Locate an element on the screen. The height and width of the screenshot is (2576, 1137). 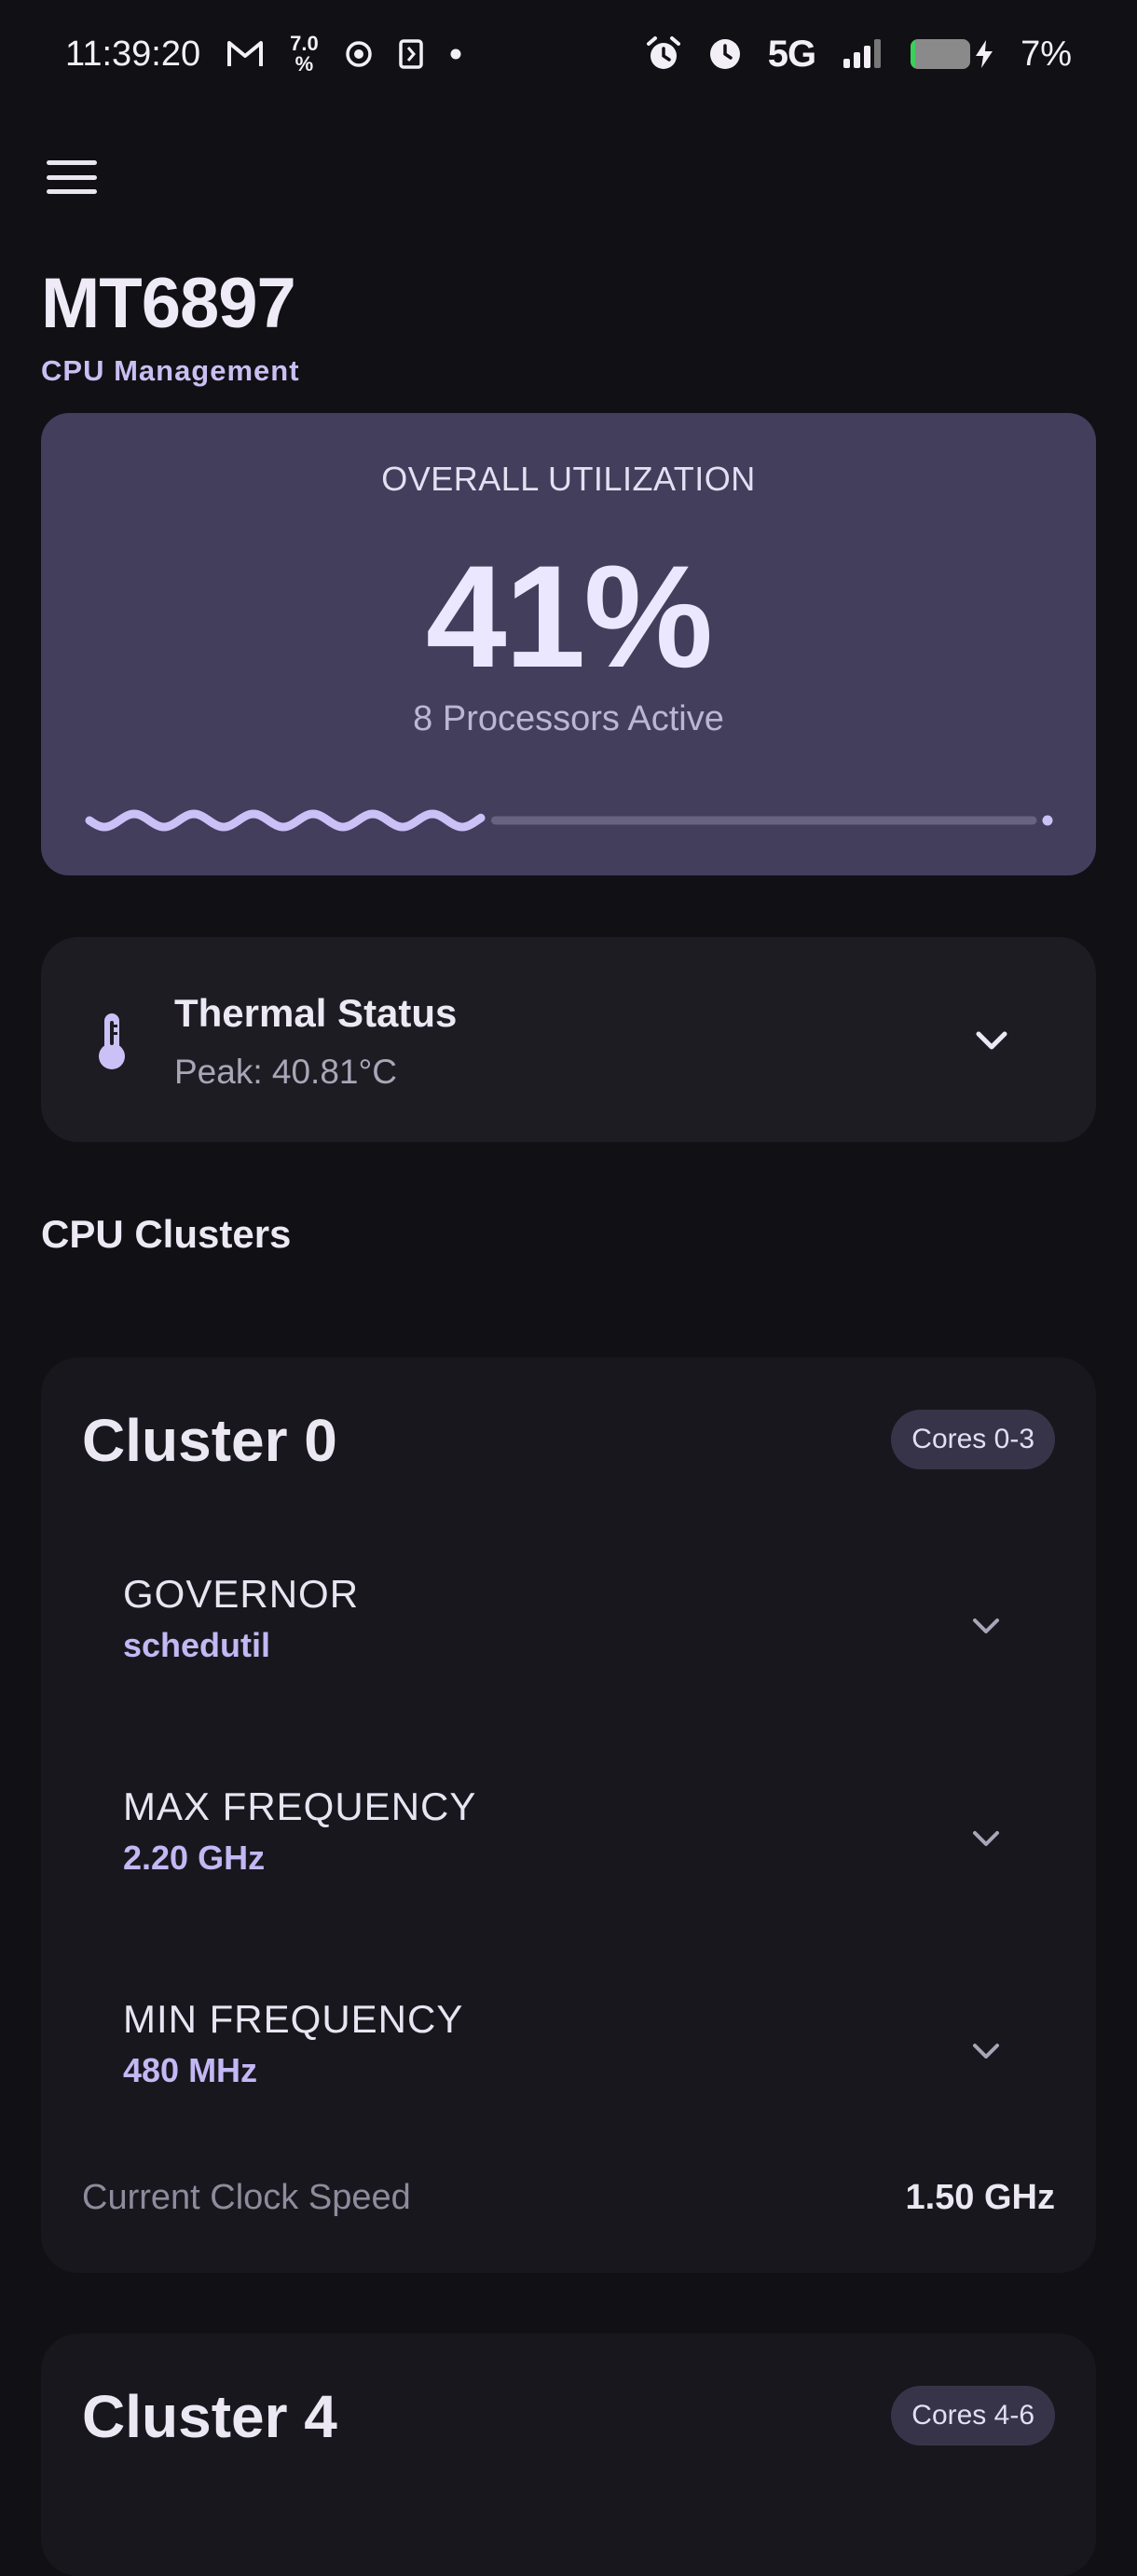
thermometer-icon is located at coordinates (112, 1041).